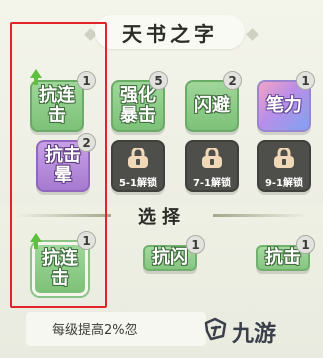 The image size is (323, 358). I want to click on skill-description: 每级提高2%忽, so click(95, 330).